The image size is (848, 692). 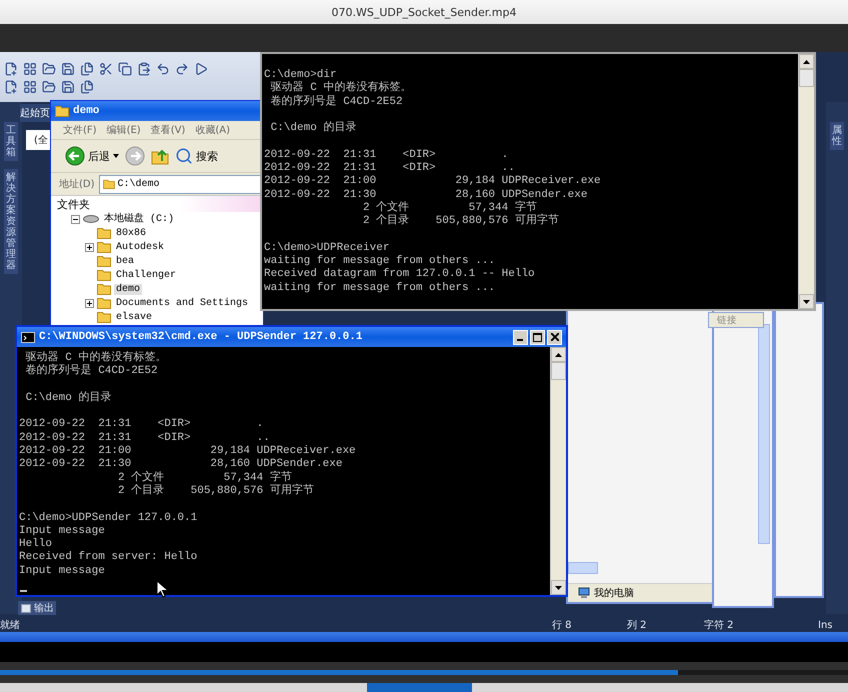 What do you see at coordinates (327, 248) in the screenshot?
I see `console-line: C:\demo>UDPReceiver` at bounding box center [327, 248].